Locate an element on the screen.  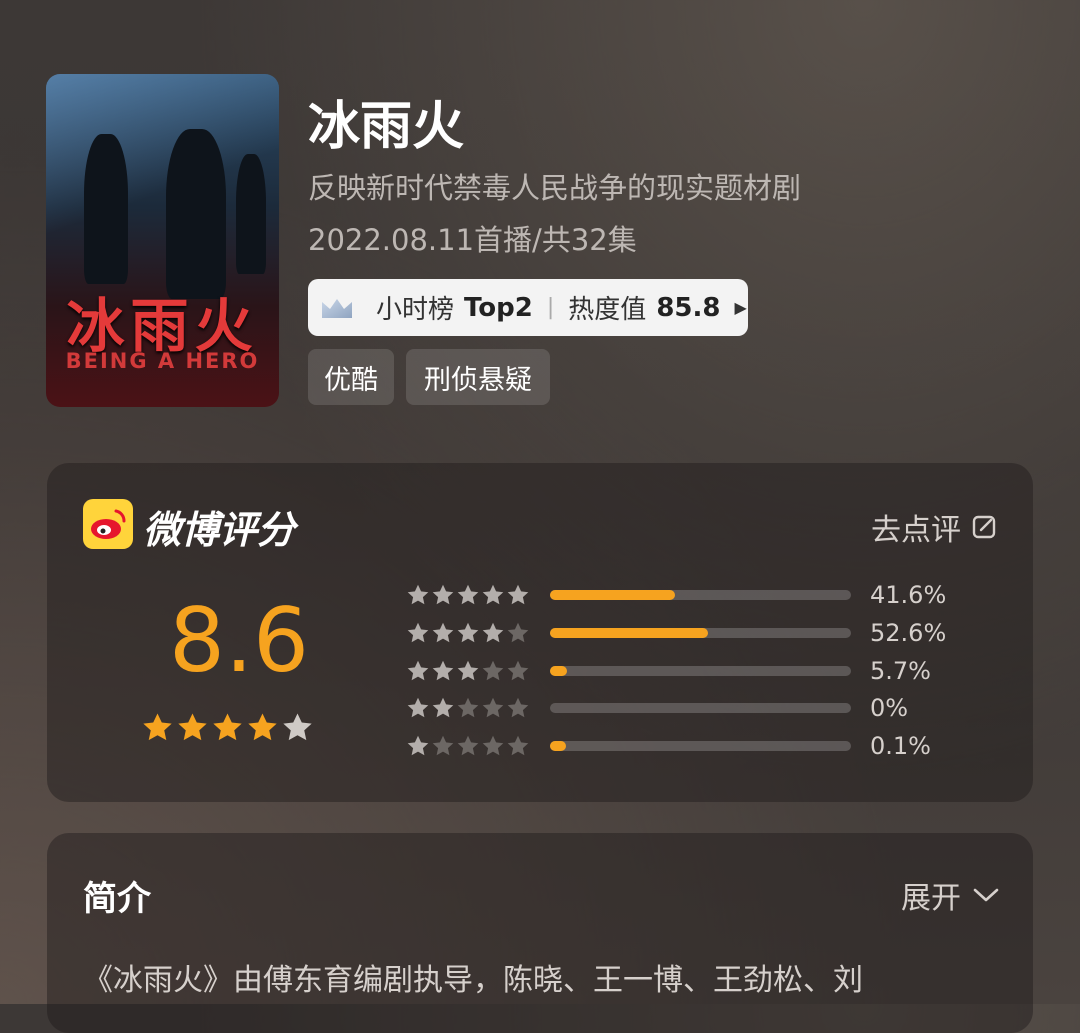
hot-rank-pill: 小时榜 Top2 | 热度值 85.8 ▶ is located at coordinates (528, 307).